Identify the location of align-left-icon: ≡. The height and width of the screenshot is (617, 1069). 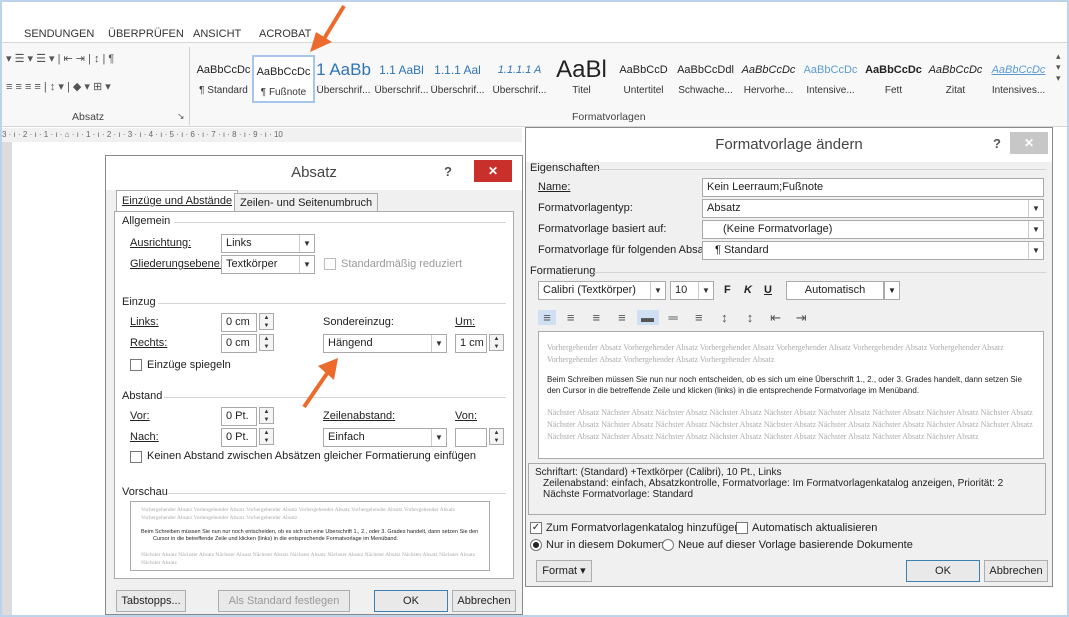
(547, 317).